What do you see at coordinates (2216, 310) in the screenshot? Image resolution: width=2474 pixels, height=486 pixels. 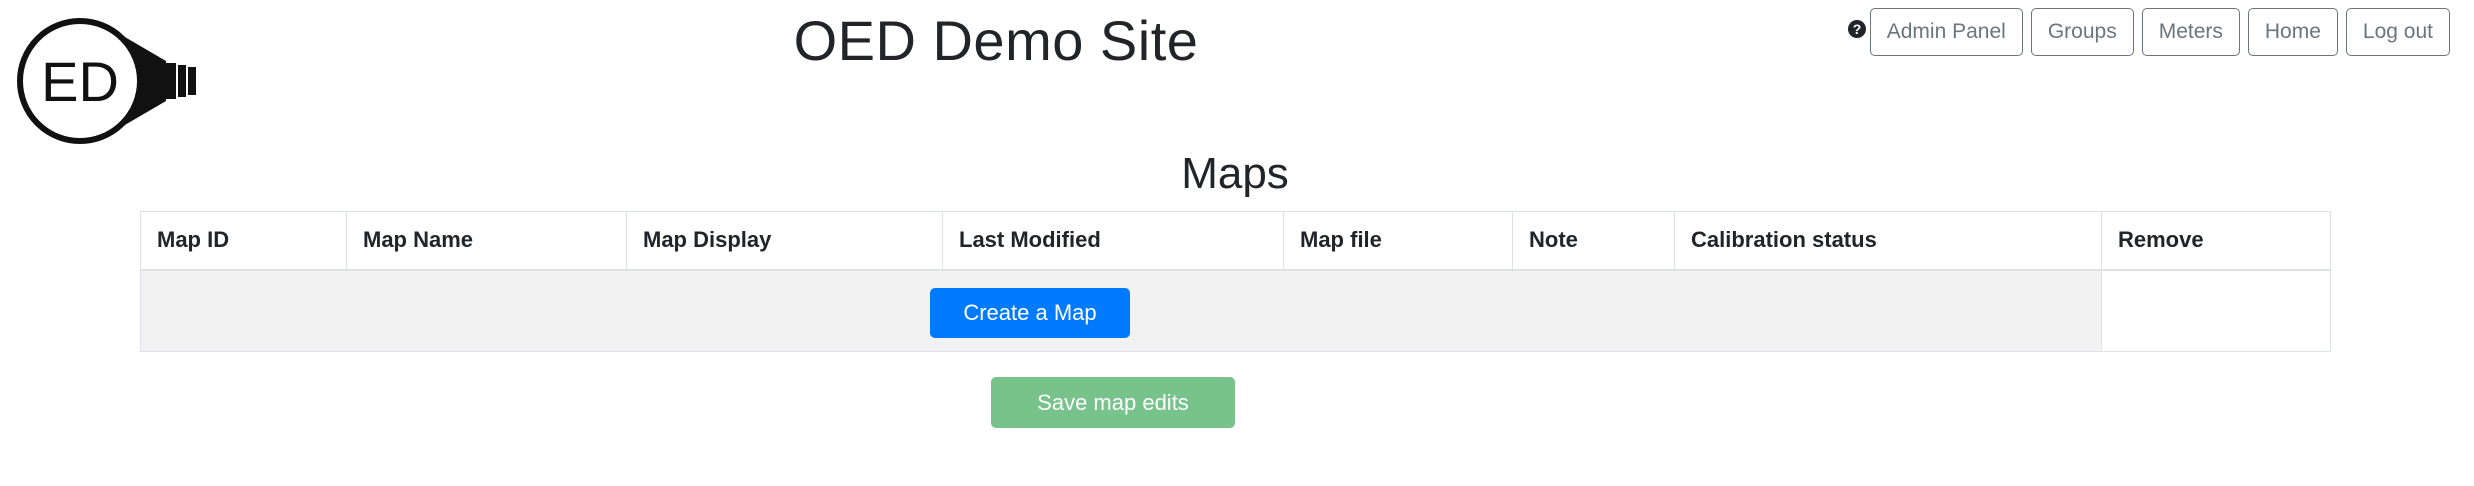 I see `remove-cell` at bounding box center [2216, 310].